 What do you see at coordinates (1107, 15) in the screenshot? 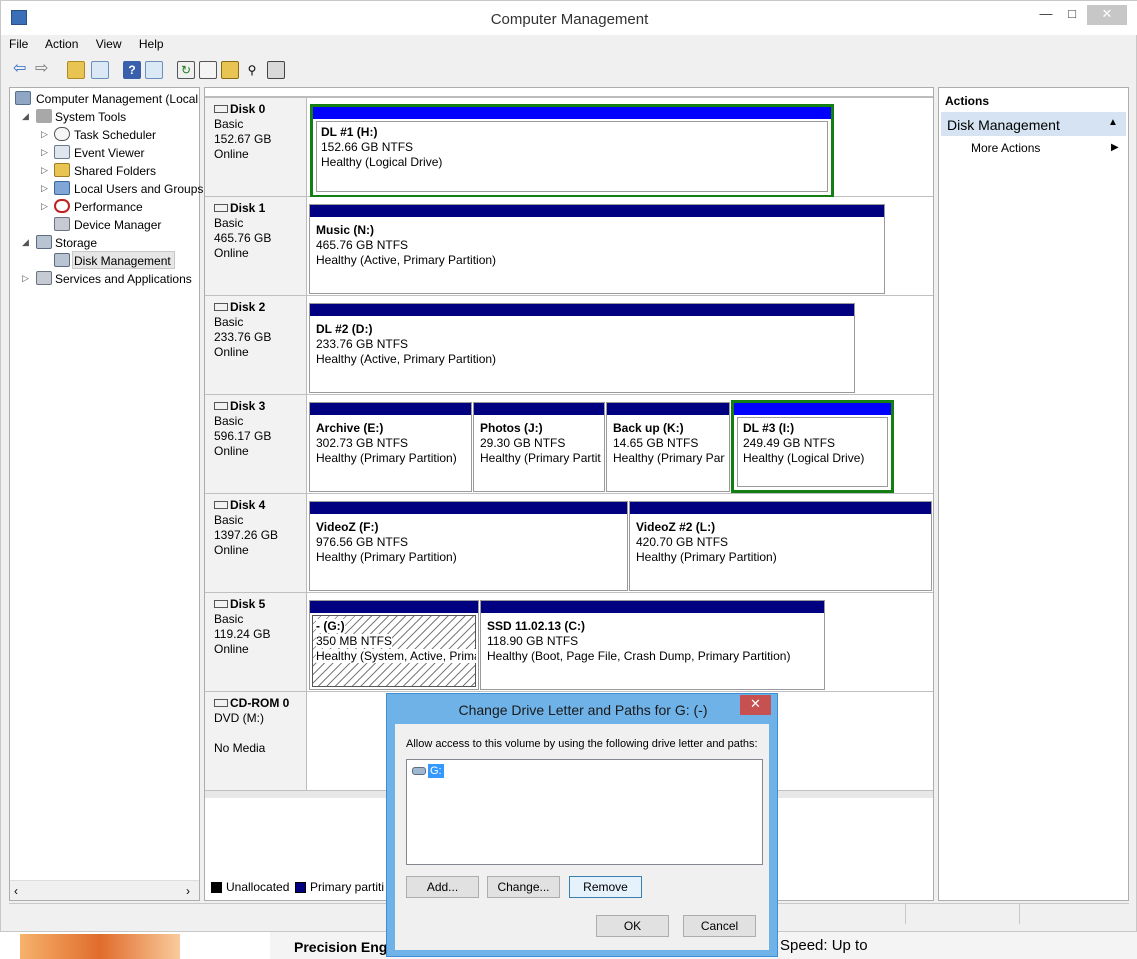
I see `close-button: ✕` at bounding box center [1107, 15].